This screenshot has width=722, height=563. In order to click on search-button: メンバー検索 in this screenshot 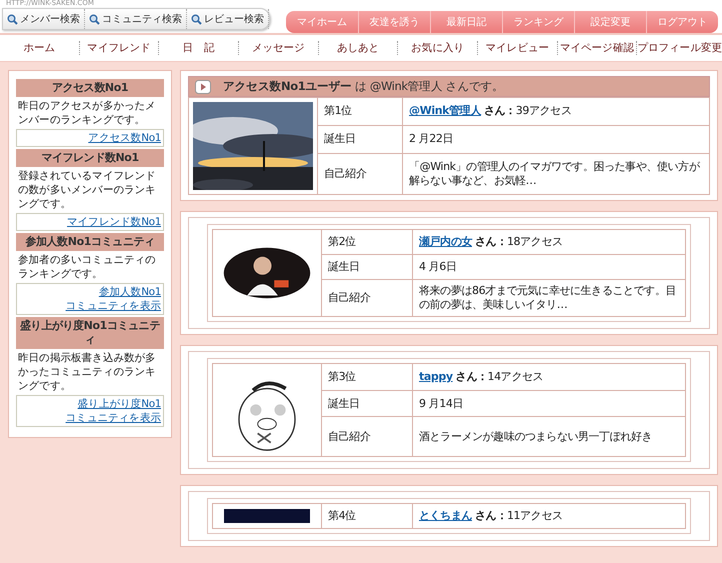, I will do `click(44, 19)`.